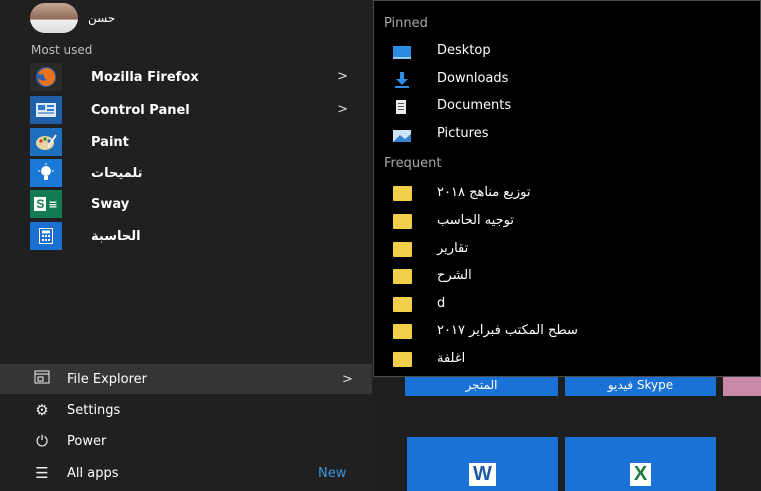 The width and height of the screenshot is (761, 491). I want to click on jump-item-label: Downloads, so click(473, 78).